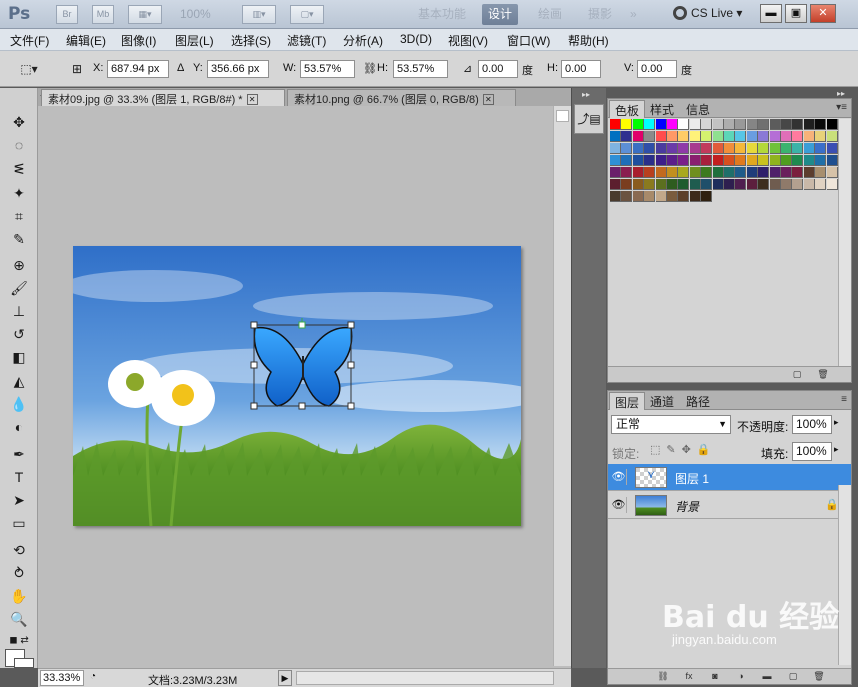  Describe the element at coordinates (468, 40) in the screenshot. I see `menu-view: 视图(V)` at that location.